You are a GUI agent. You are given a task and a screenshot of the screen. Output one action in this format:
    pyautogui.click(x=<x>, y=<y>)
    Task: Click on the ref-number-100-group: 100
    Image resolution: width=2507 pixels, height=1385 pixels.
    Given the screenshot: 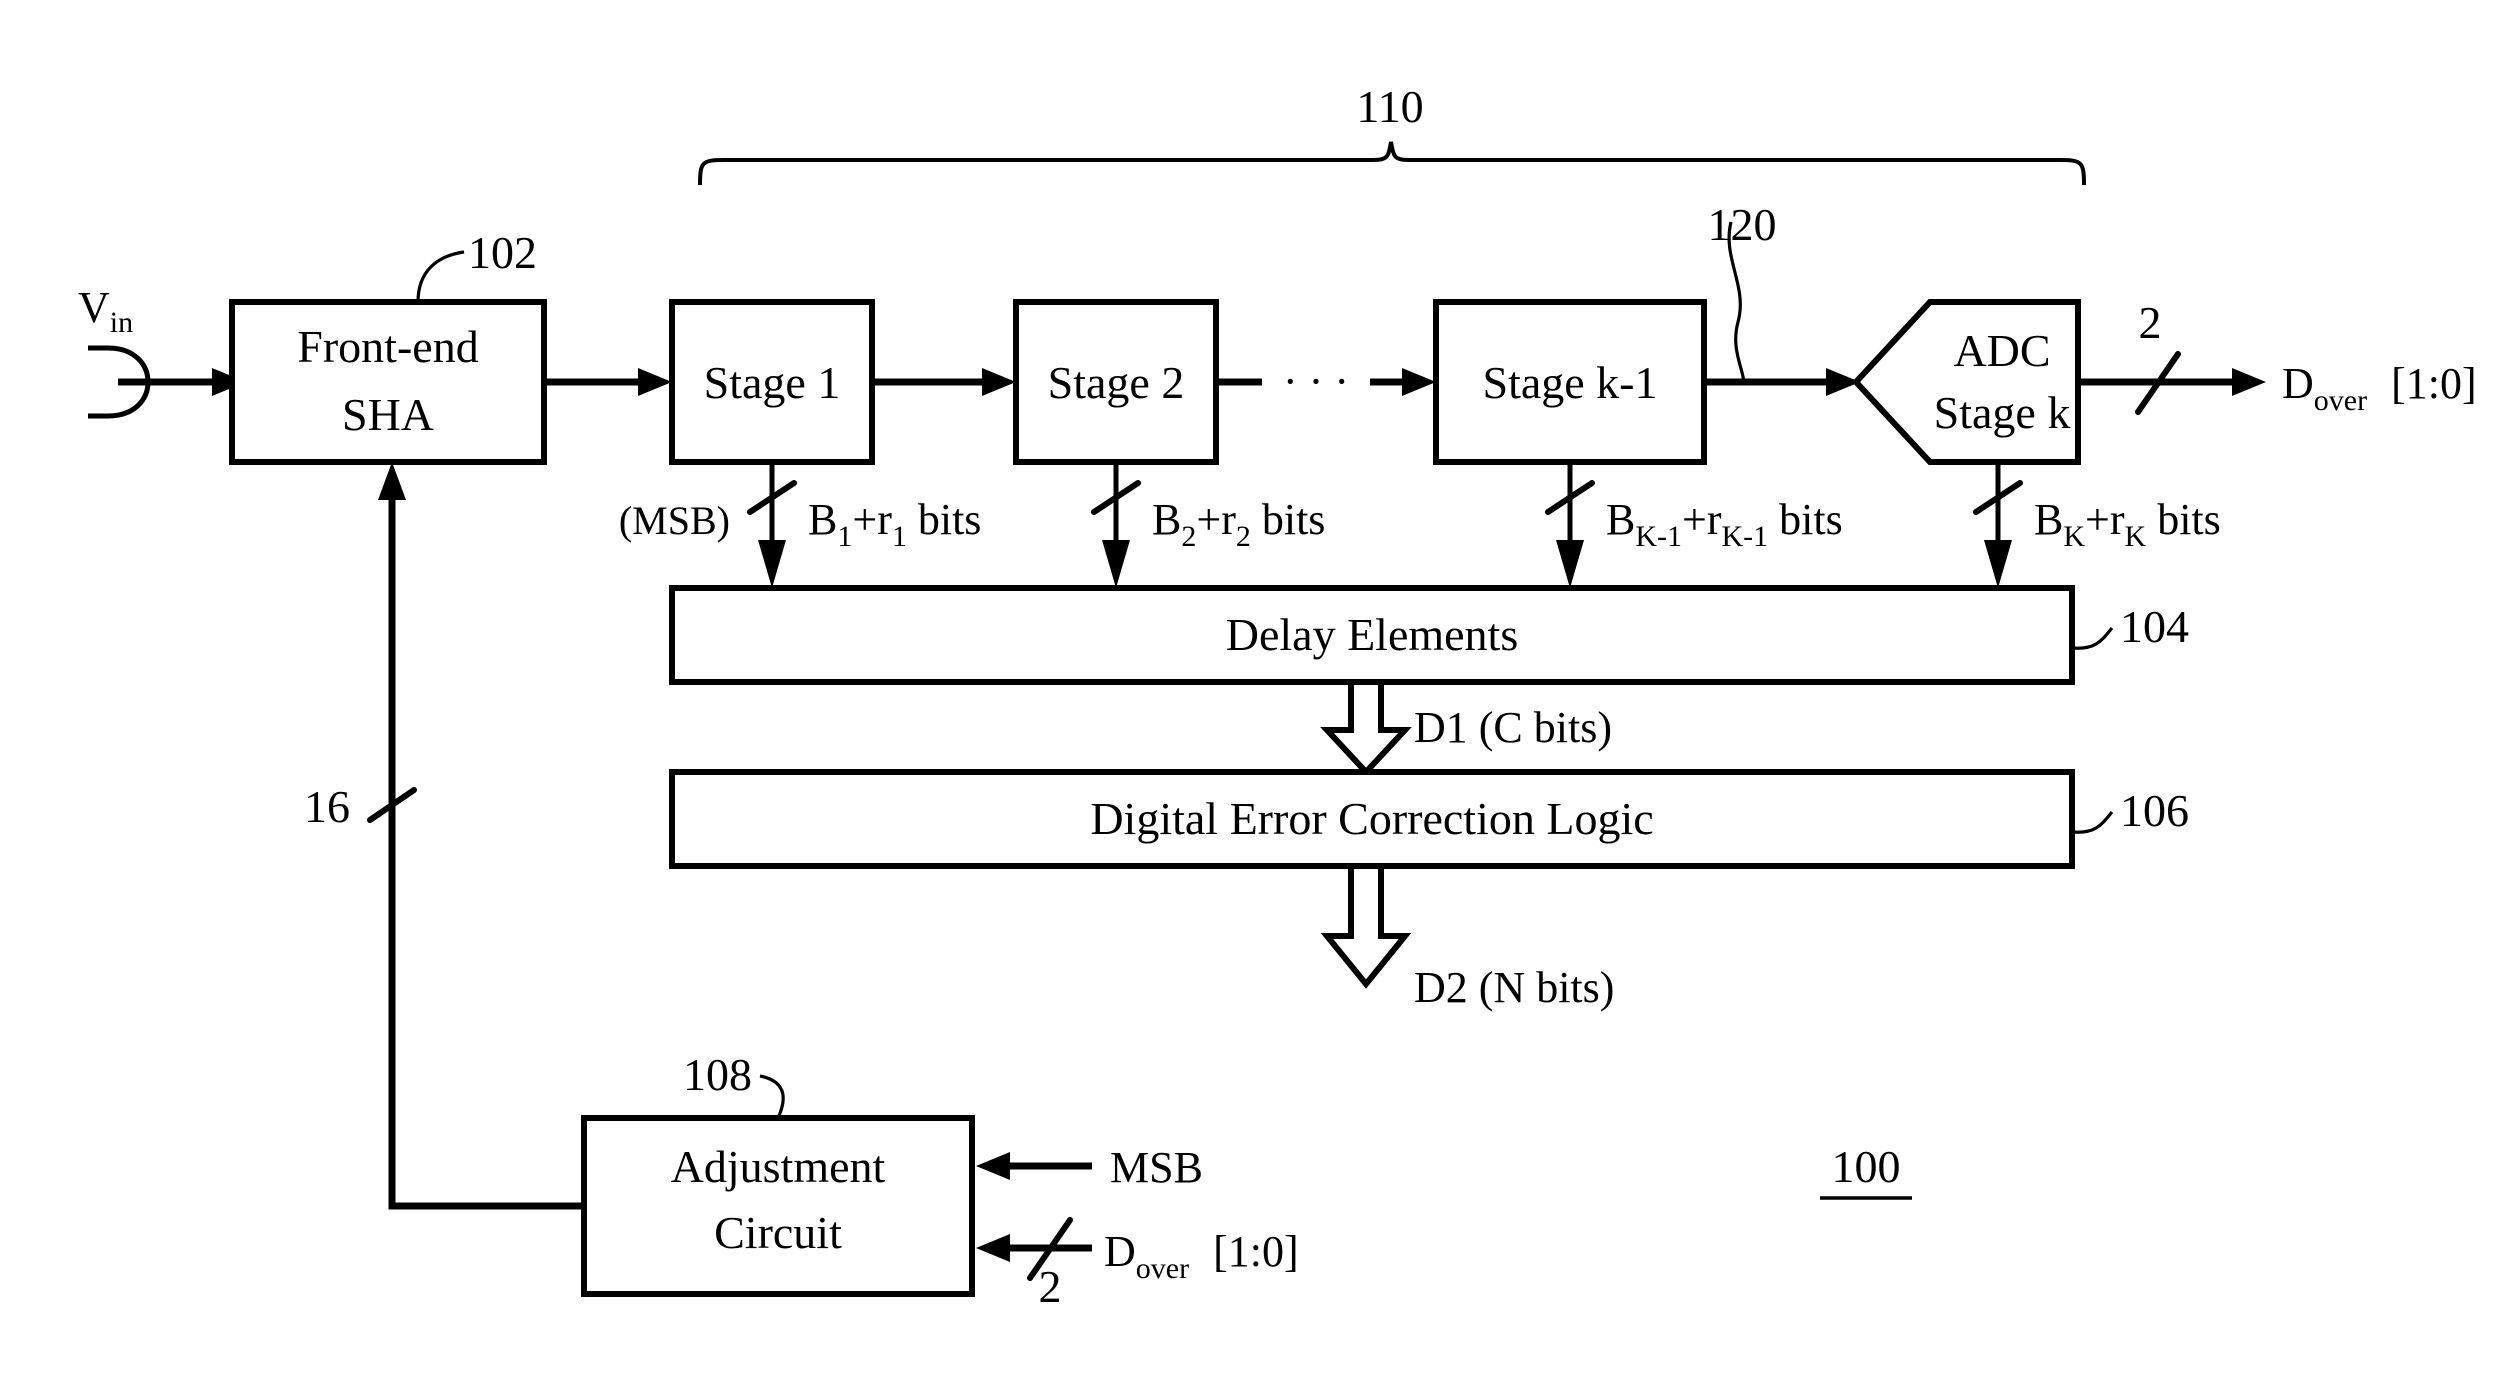 What is the action you would take?
    pyautogui.click(x=1866, y=1170)
    